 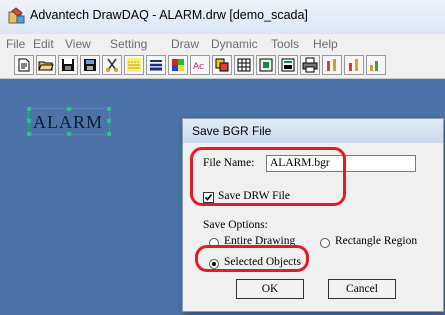 I want to click on toolbar: Ac, so click(x=222, y=66).